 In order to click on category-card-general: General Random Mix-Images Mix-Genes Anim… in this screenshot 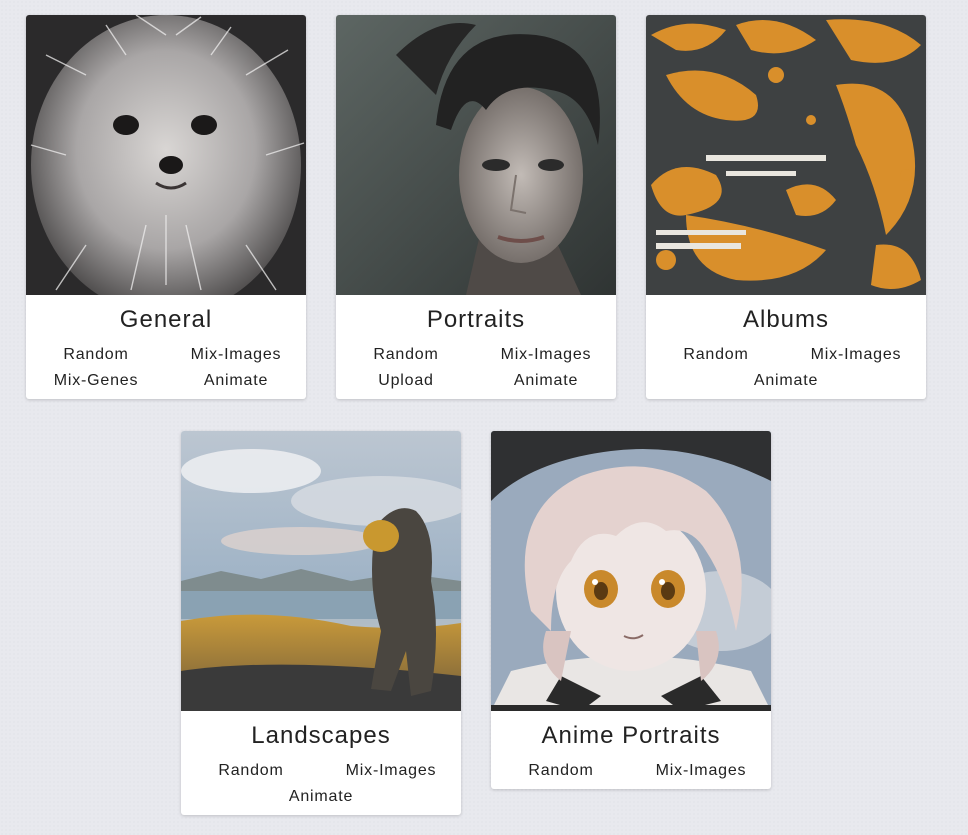, I will do `click(166, 207)`.